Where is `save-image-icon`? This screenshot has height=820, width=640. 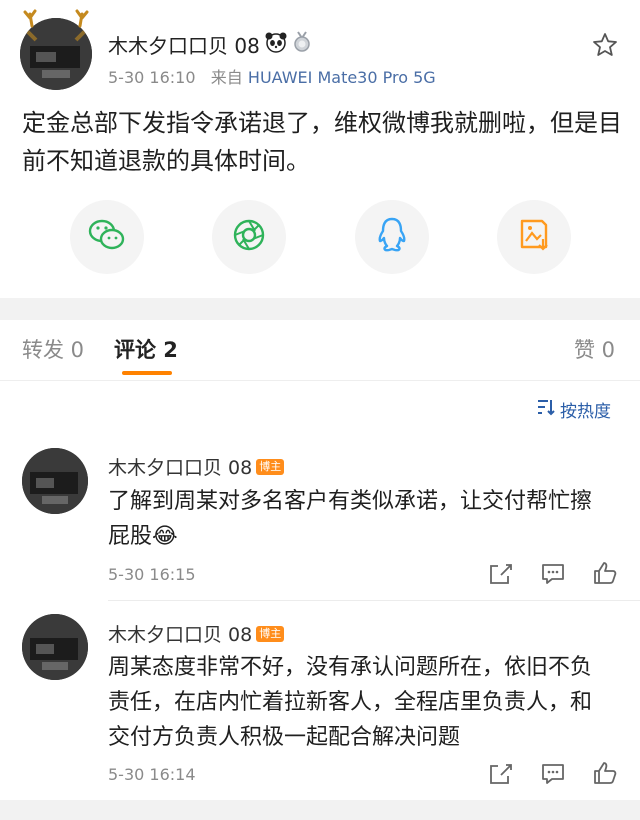
save-image-icon is located at coordinates (534, 237).